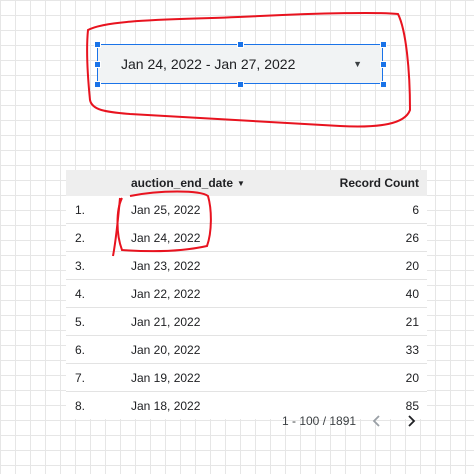  I want to click on date-range-control: Jan 24, 2022 - Jan 27, 2022 ▼, so click(240, 64).